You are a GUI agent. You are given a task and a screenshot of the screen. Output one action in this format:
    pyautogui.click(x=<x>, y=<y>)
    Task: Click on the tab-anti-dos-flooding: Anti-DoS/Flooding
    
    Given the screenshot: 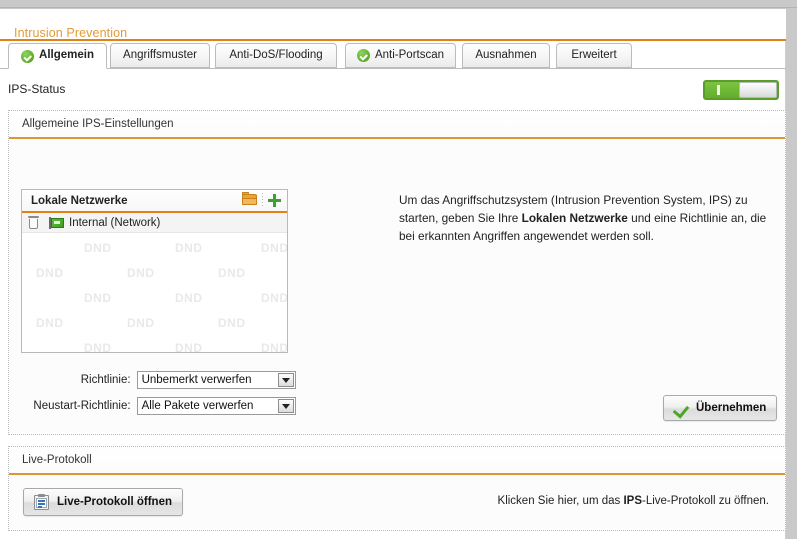 What is the action you would take?
    pyautogui.click(x=276, y=55)
    